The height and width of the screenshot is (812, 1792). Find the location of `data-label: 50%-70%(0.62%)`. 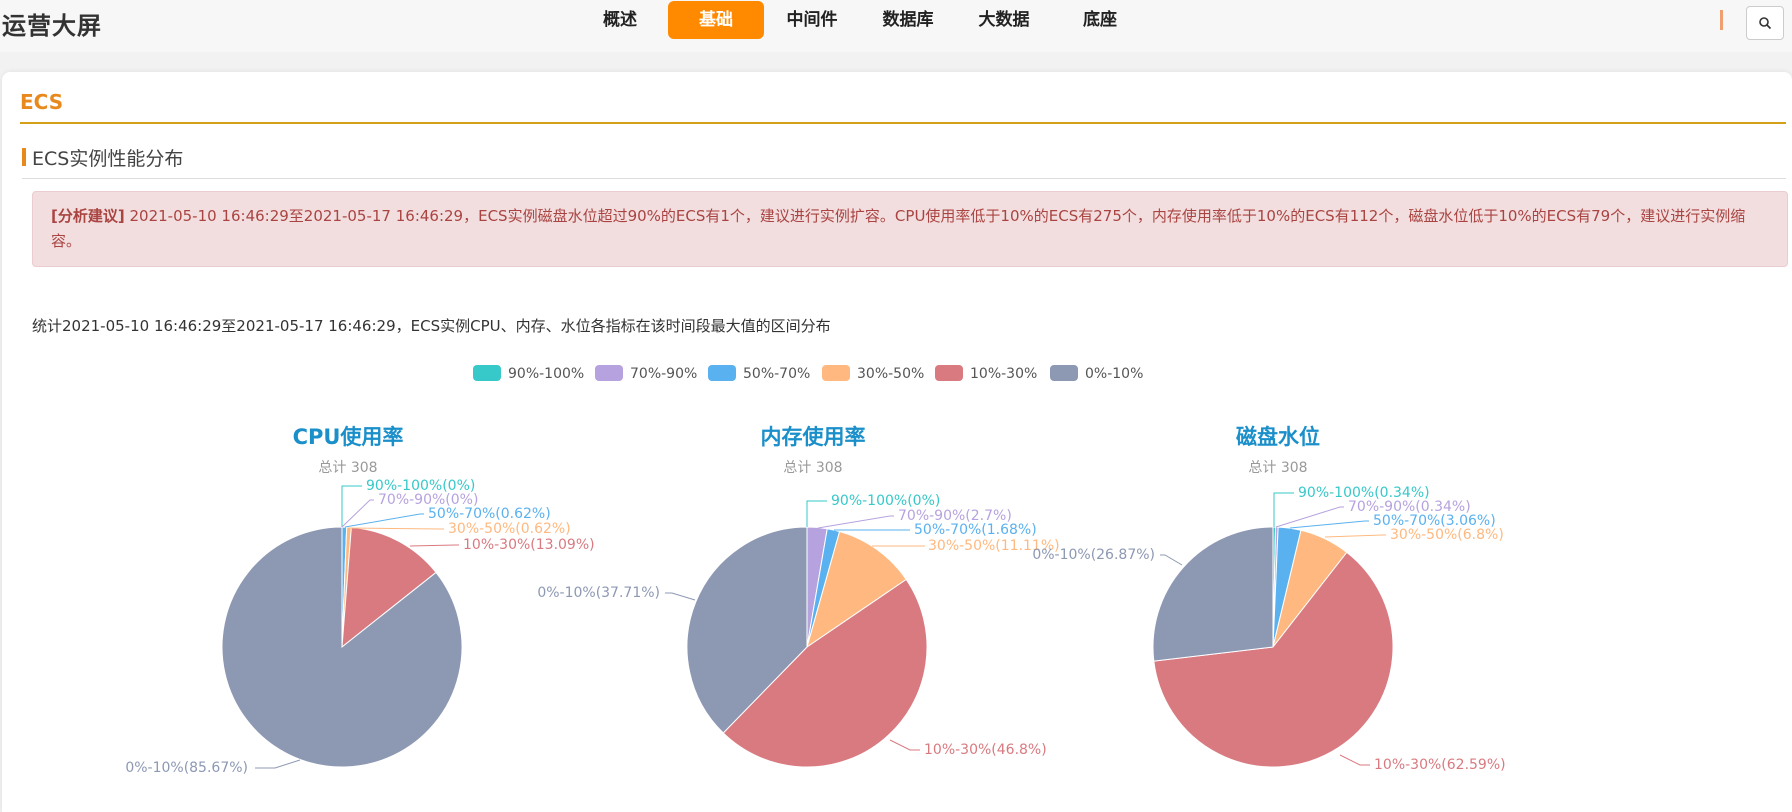

data-label: 50%-70%(0.62%) is located at coordinates (489, 514).